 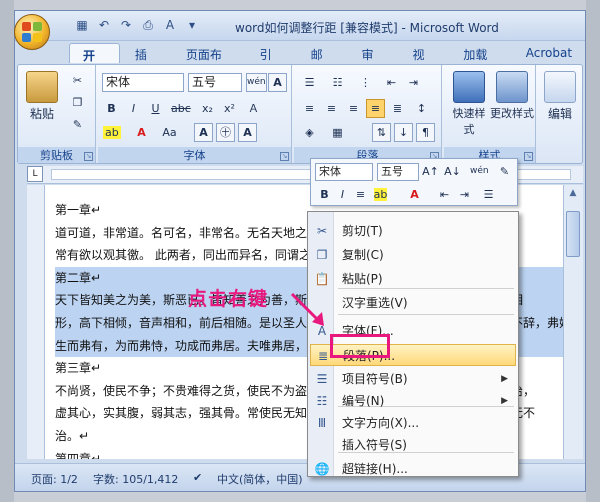 What do you see at coordinates (425, 132) in the screenshot?
I see `show-marks-icon: ¶` at bounding box center [425, 132].